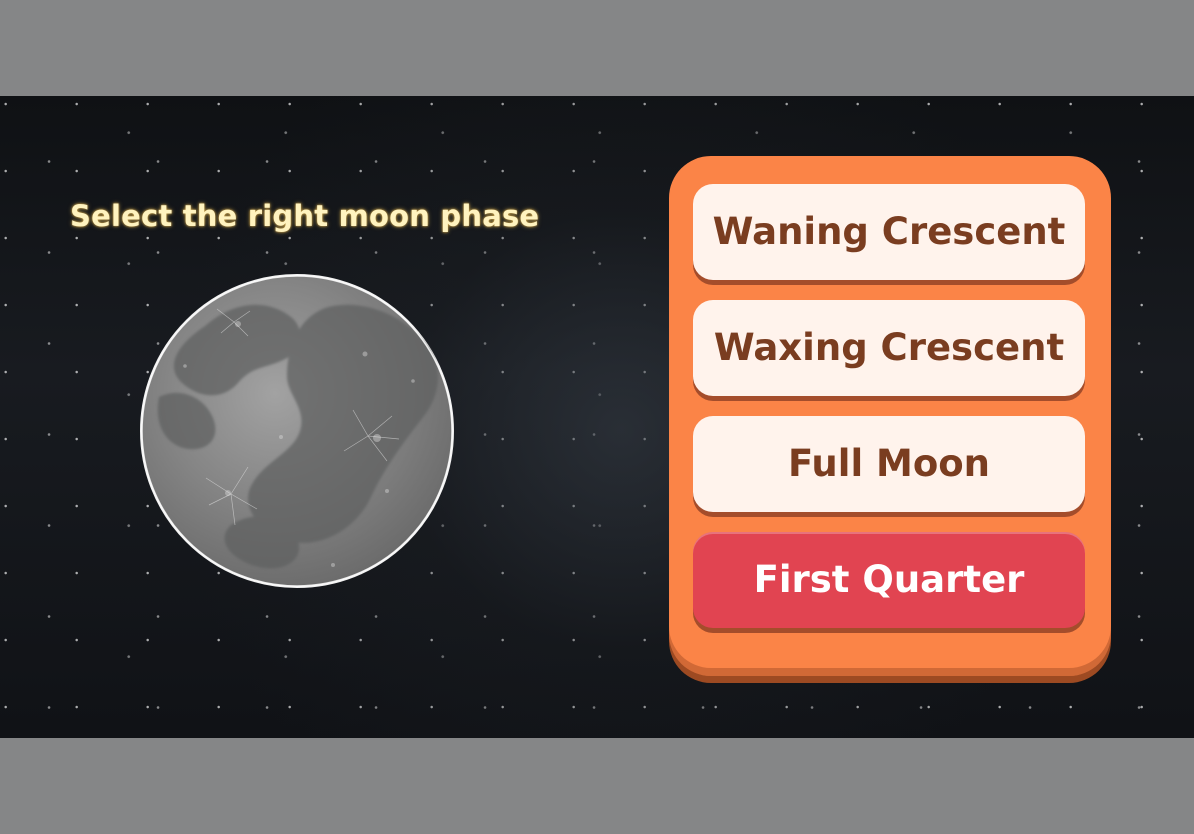 This screenshot has height=834, width=1194. I want to click on full-moon-icon, so click(297, 431).